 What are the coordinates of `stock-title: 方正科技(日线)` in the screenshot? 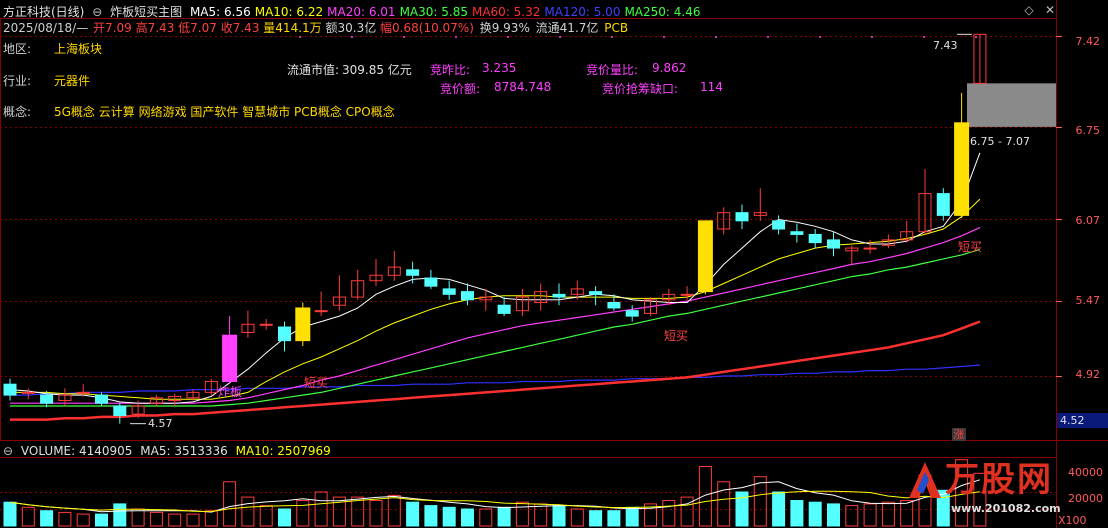 It's located at (44, 12).